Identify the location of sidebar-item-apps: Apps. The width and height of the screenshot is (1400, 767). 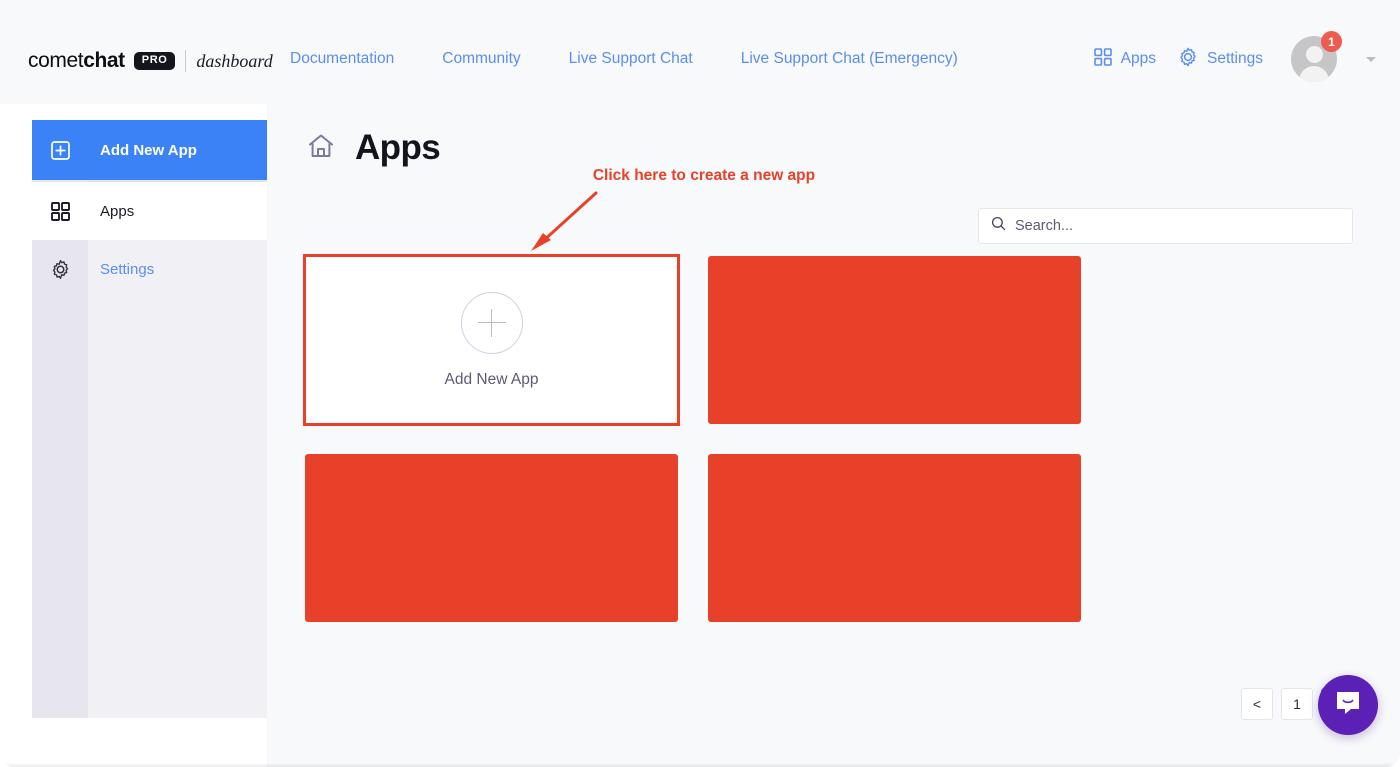
(149, 211).